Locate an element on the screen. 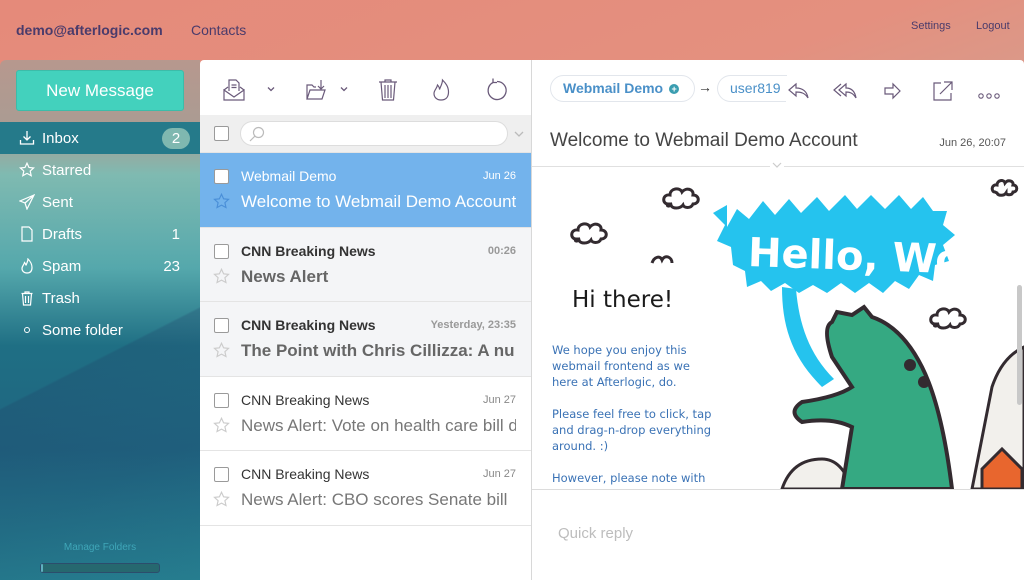 This screenshot has height=580, width=1024. sidebar-item-sent: Sent is located at coordinates (100, 202).